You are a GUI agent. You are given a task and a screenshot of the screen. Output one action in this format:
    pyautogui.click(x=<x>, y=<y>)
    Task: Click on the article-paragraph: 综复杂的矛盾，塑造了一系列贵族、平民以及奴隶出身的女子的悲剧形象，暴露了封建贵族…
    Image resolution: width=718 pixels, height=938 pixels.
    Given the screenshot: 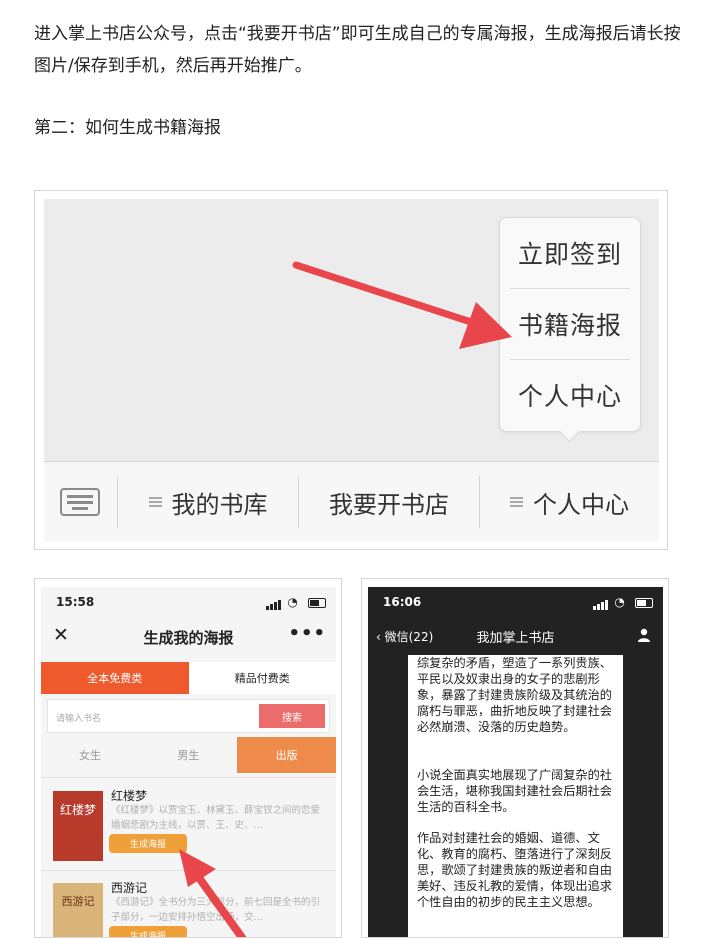 What is the action you would take?
    pyautogui.click(x=514, y=695)
    